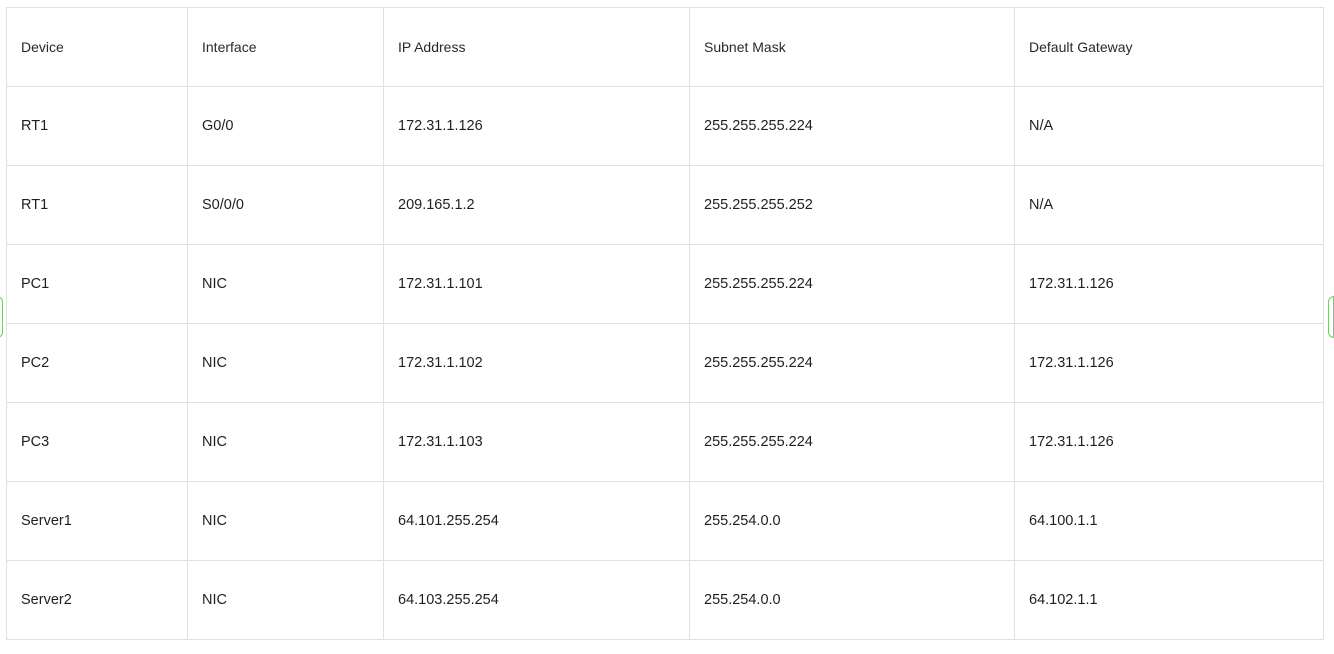 The height and width of the screenshot is (654, 1334). What do you see at coordinates (97, 363) in the screenshot?
I see `cell-device: PC2` at bounding box center [97, 363].